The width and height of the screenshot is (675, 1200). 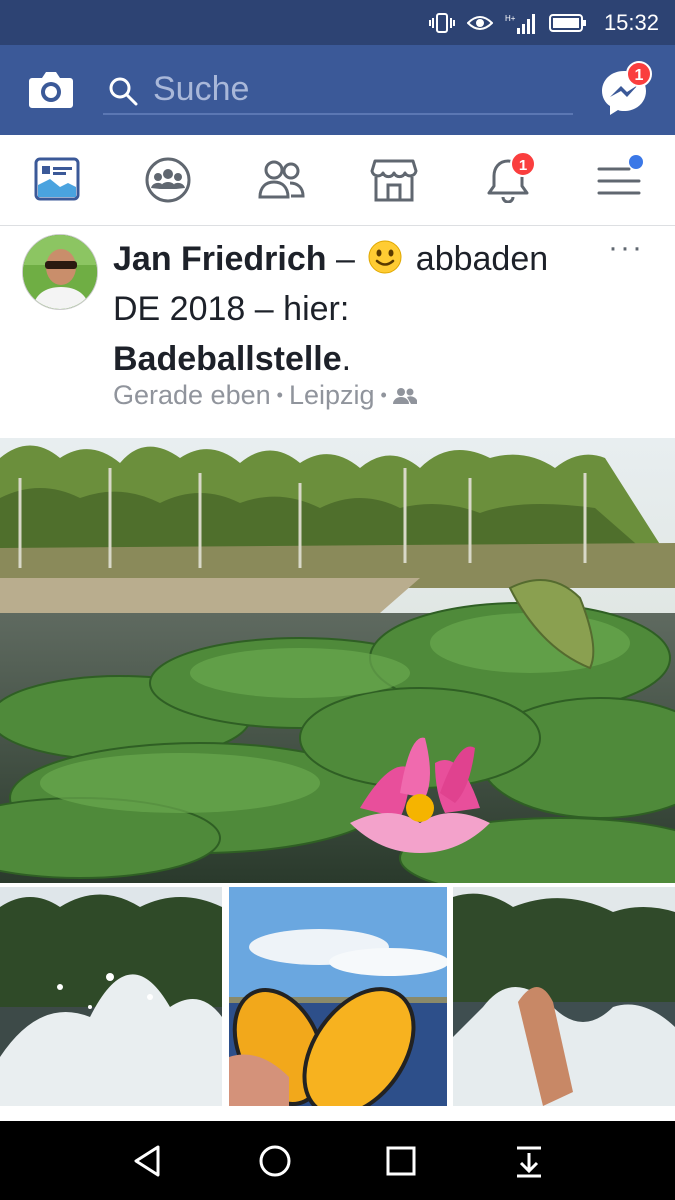 What do you see at coordinates (626, 248) in the screenshot?
I see `more-options-button: ···` at bounding box center [626, 248].